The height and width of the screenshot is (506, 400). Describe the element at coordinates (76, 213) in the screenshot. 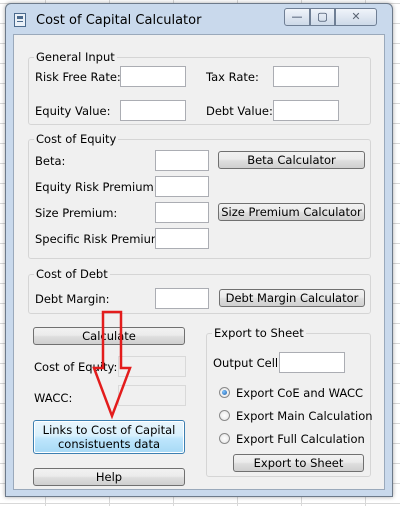

I see `size-premium-label: Size Premium:` at that location.